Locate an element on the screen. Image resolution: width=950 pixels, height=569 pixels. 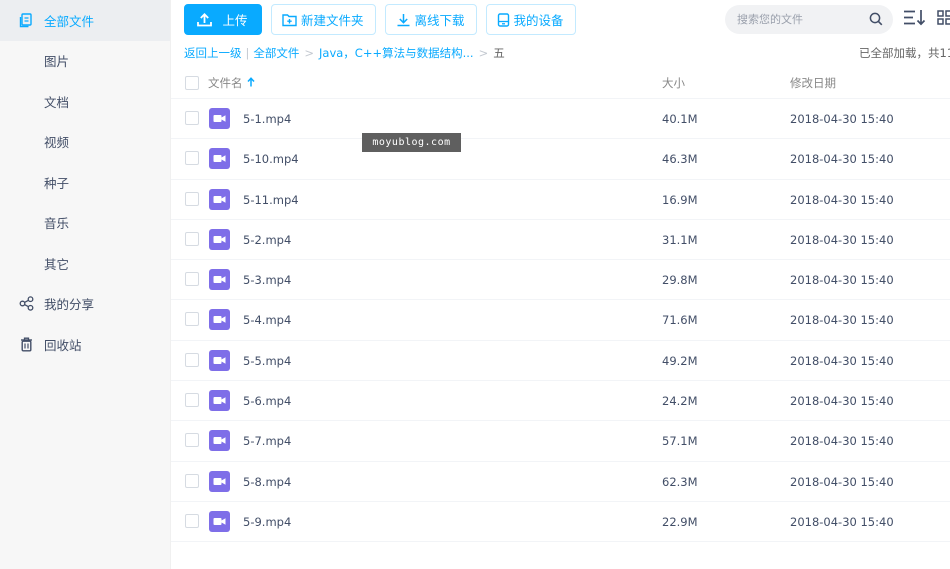
table-row: 5-1.mp4 40.1M 2018-04-30 15:40 is located at coordinates (560, 119).